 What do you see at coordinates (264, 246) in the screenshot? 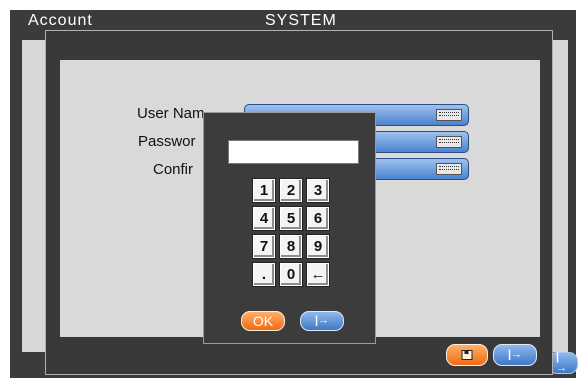
I see `key-7: 7` at bounding box center [264, 246].